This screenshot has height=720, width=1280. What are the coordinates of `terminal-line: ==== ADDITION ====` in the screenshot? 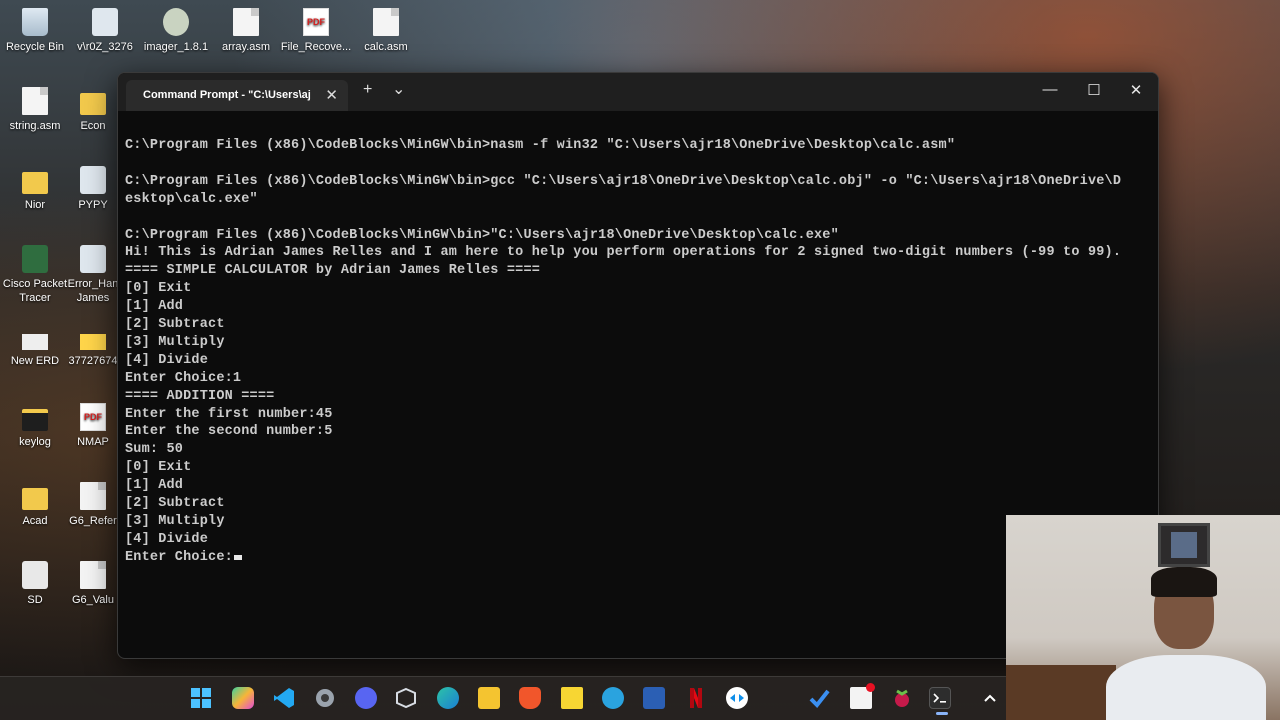 It's located at (200, 396).